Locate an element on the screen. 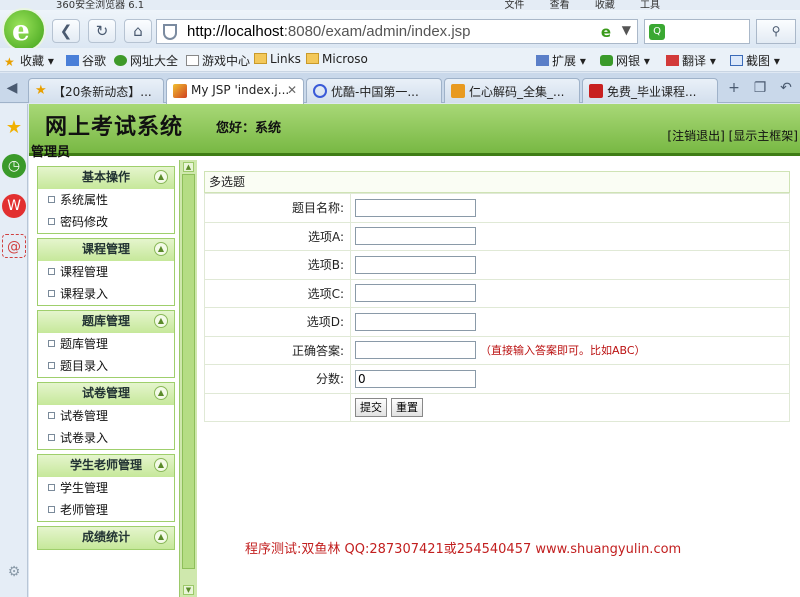  correct-answer-input is located at coordinates (415, 350).